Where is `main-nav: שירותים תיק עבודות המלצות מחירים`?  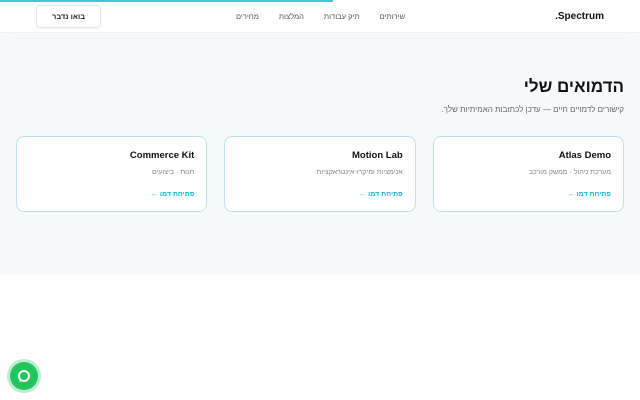 main-nav: שירותים תיק עבודות המלצות מחירים is located at coordinates (320, 16).